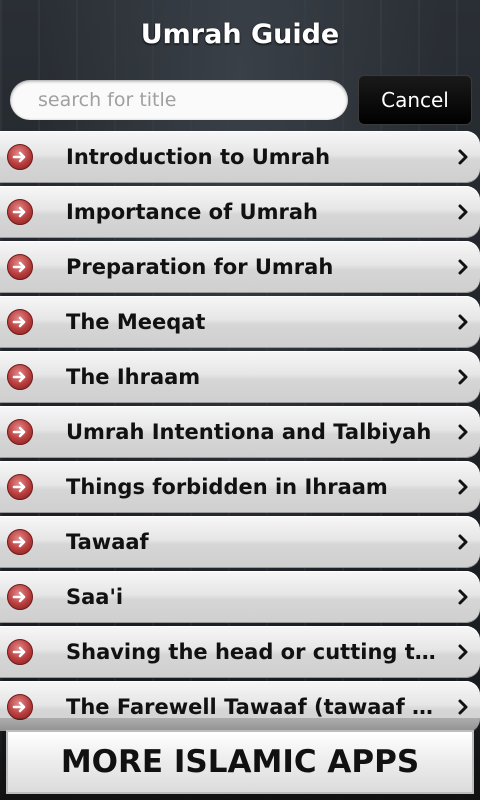  I want to click on footer-bar: MORE ISLAMIC APPS, so click(240, 759).